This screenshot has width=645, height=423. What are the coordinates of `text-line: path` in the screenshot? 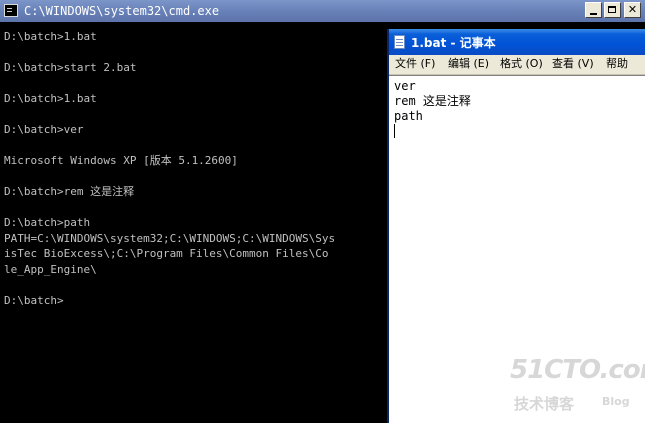 It's located at (408, 116).